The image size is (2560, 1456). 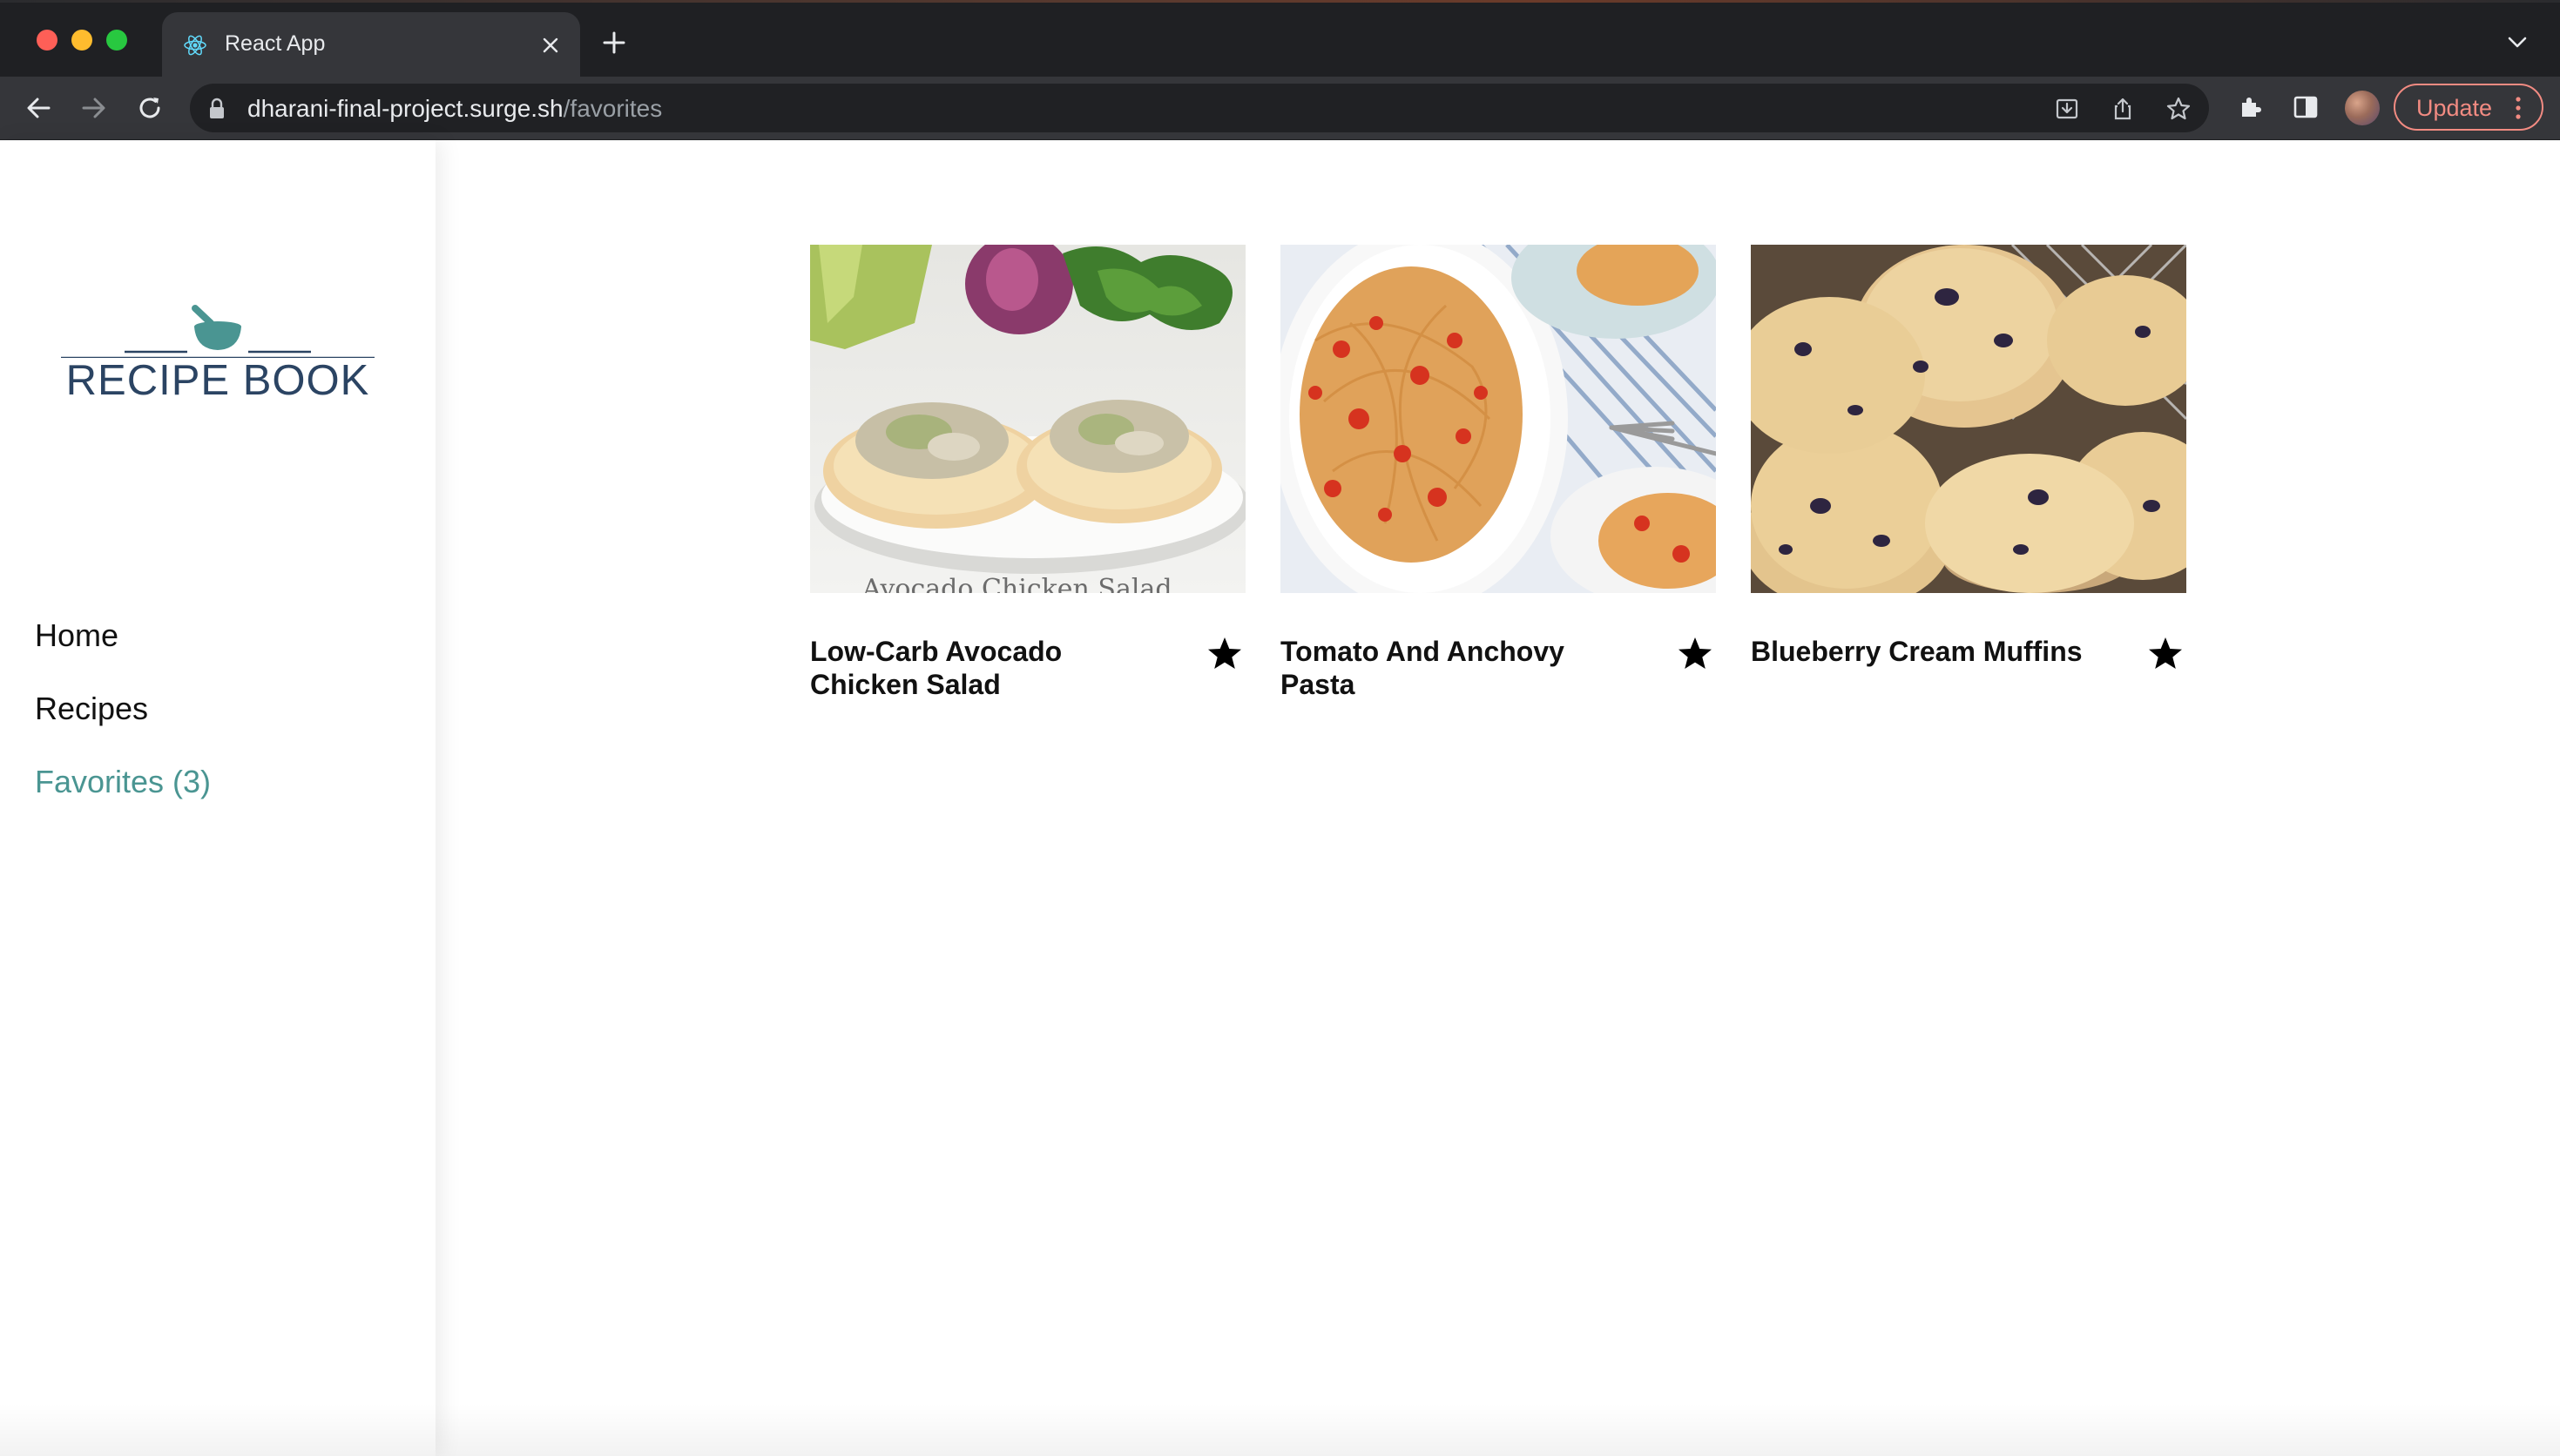 What do you see at coordinates (216, 109) in the screenshot?
I see `lock-icon` at bounding box center [216, 109].